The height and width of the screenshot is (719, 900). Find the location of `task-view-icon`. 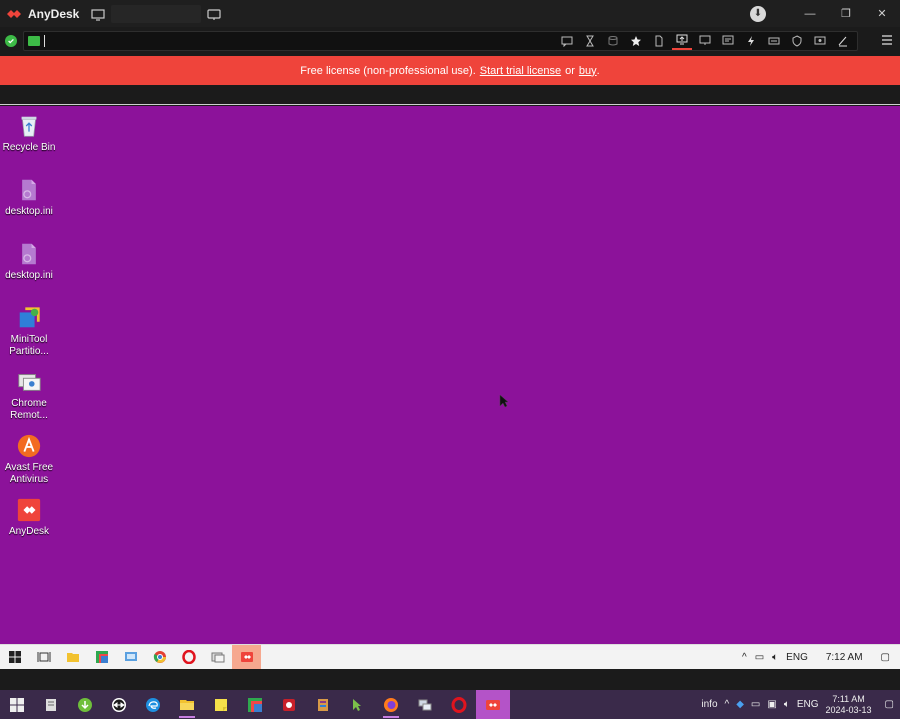

task-view-icon is located at coordinates (43, 657).